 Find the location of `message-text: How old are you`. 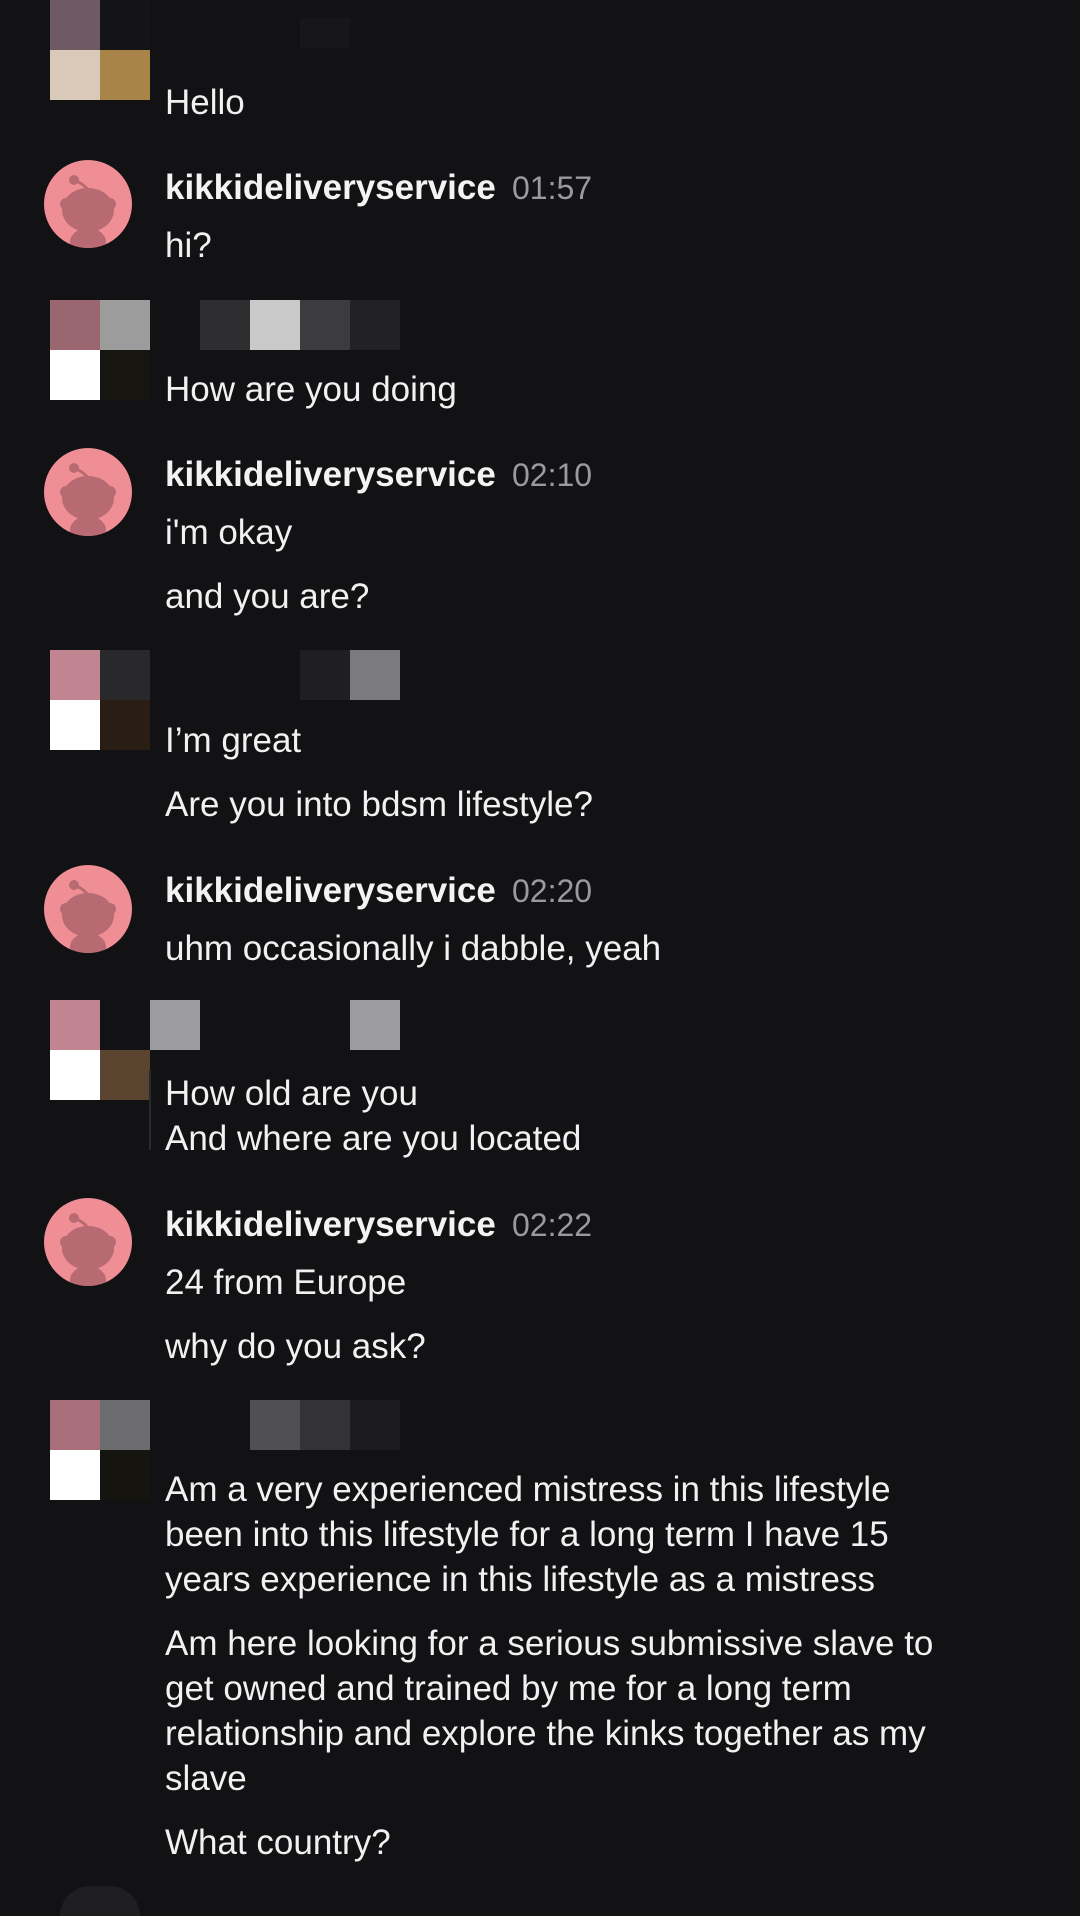

message-text: How old are you is located at coordinates (291, 1093).